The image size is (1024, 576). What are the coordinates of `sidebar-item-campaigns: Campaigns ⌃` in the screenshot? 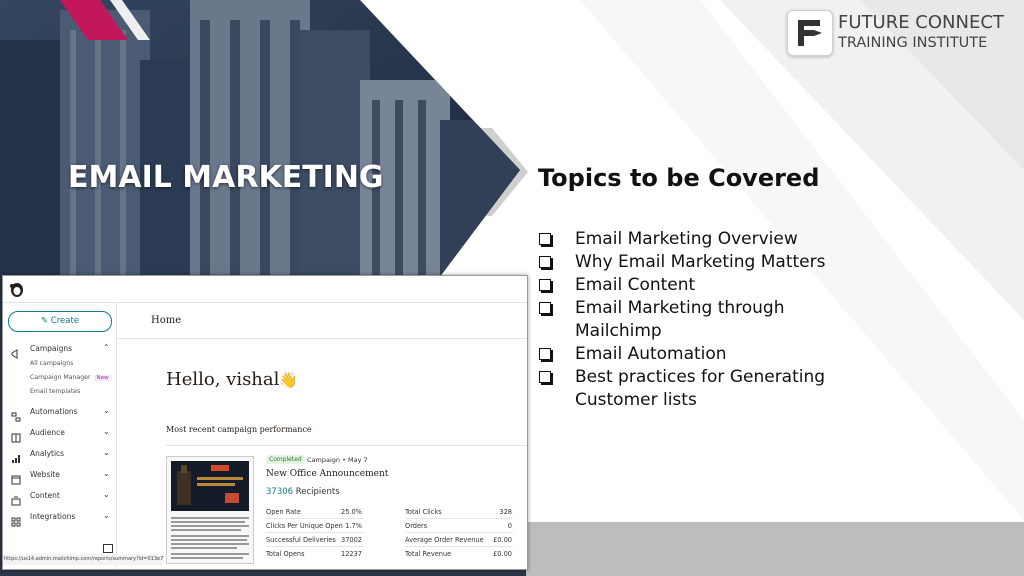 It's located at (59, 350).